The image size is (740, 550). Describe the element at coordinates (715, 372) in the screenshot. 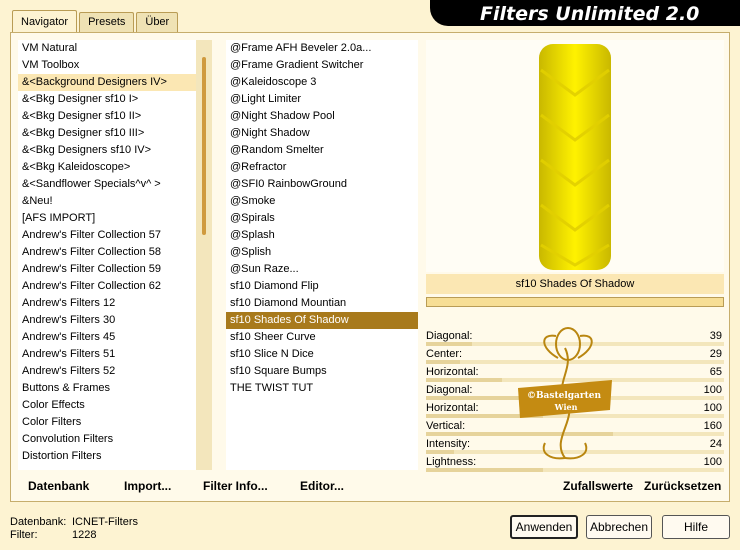

I see `param-value: 65` at that location.